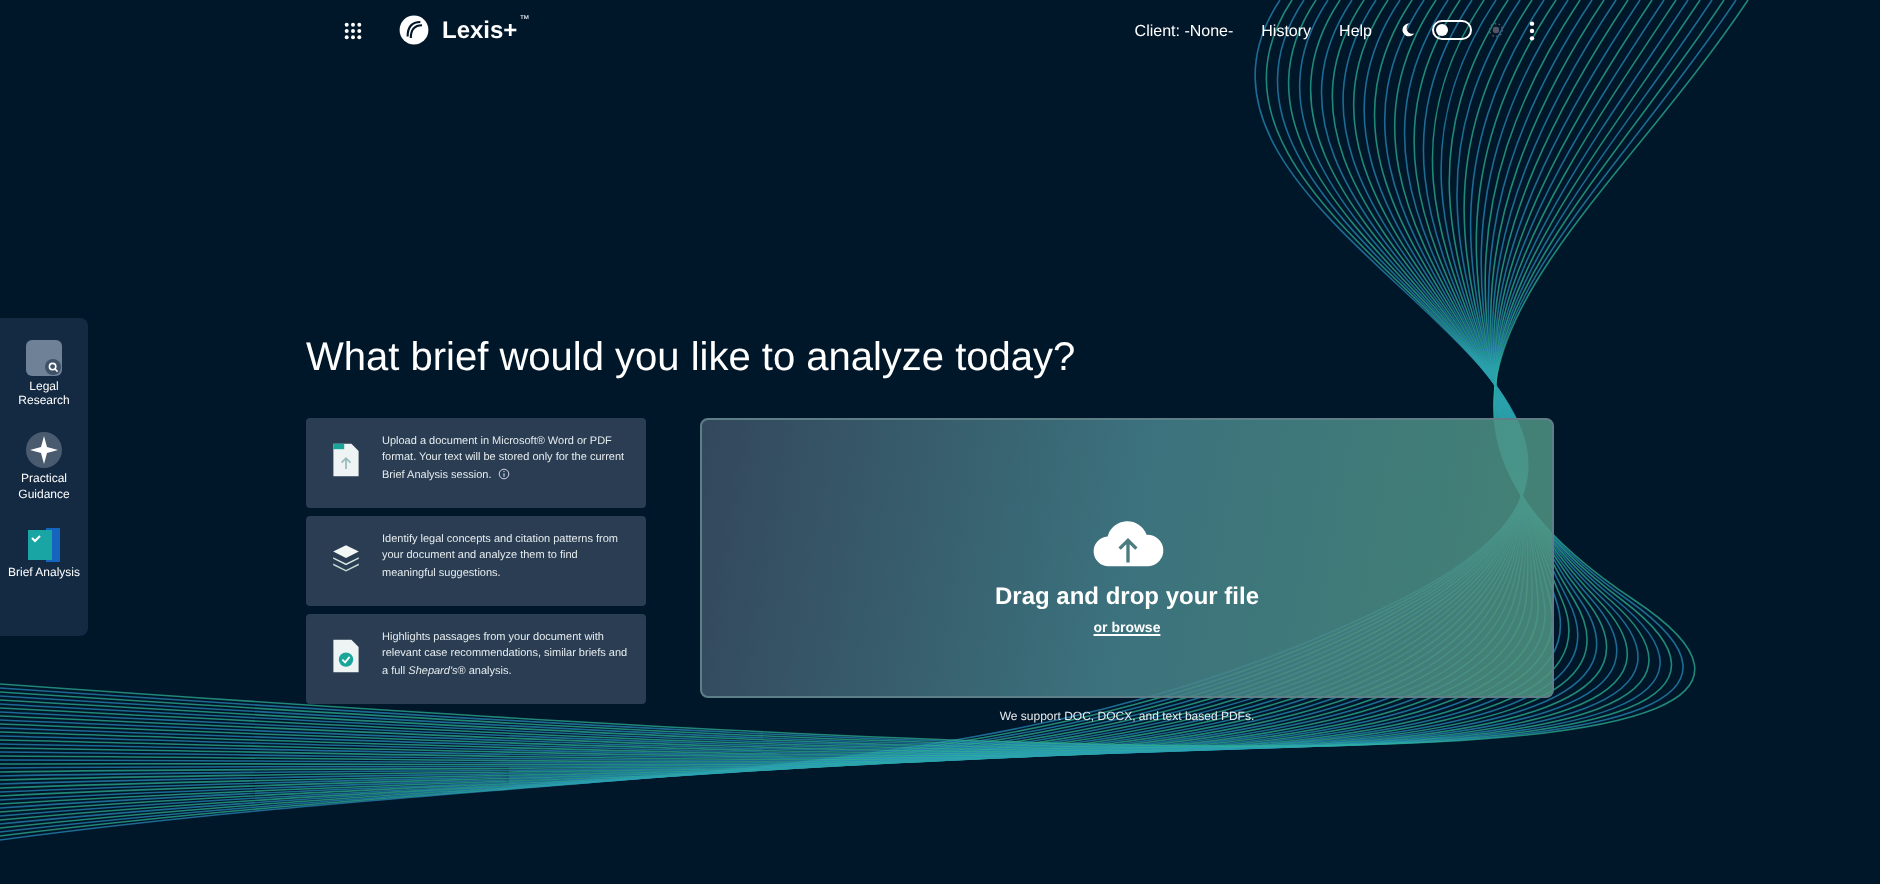  What do you see at coordinates (1408, 30) in the screenshot?
I see `moon-icon` at bounding box center [1408, 30].